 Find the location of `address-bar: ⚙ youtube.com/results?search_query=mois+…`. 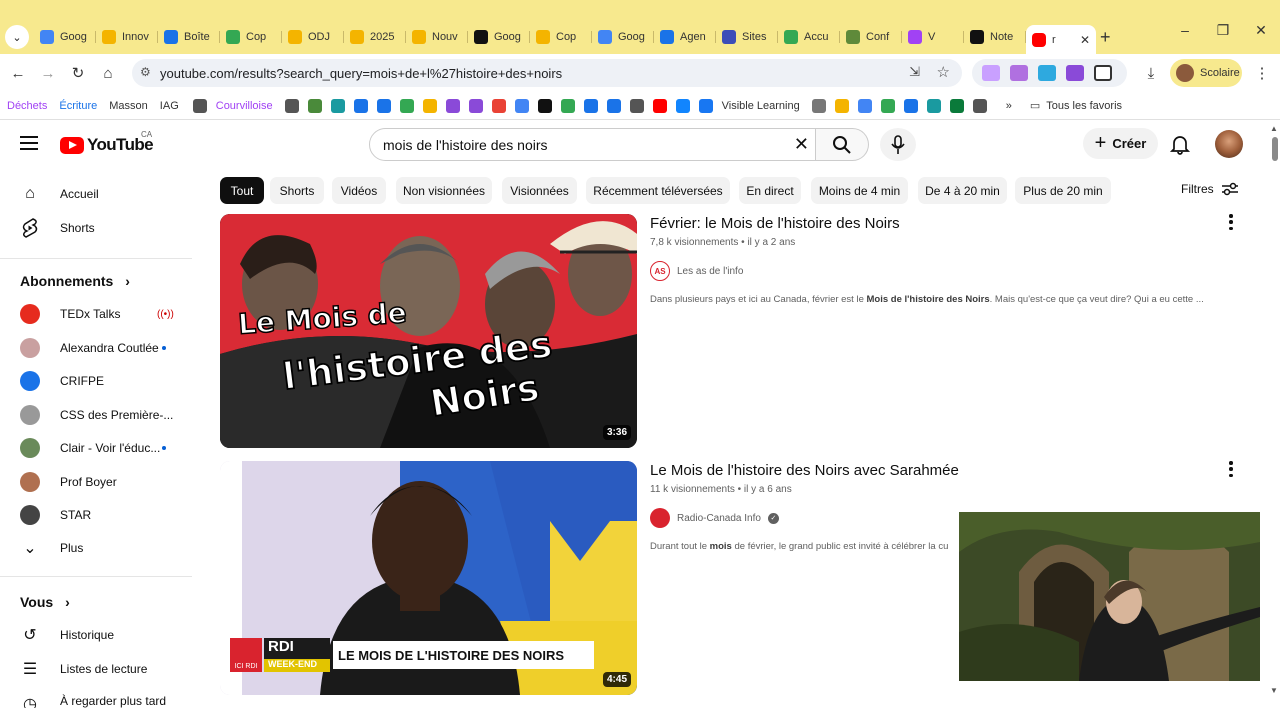

address-bar: ⚙ youtube.com/results?search_query=mois+… is located at coordinates (547, 73).